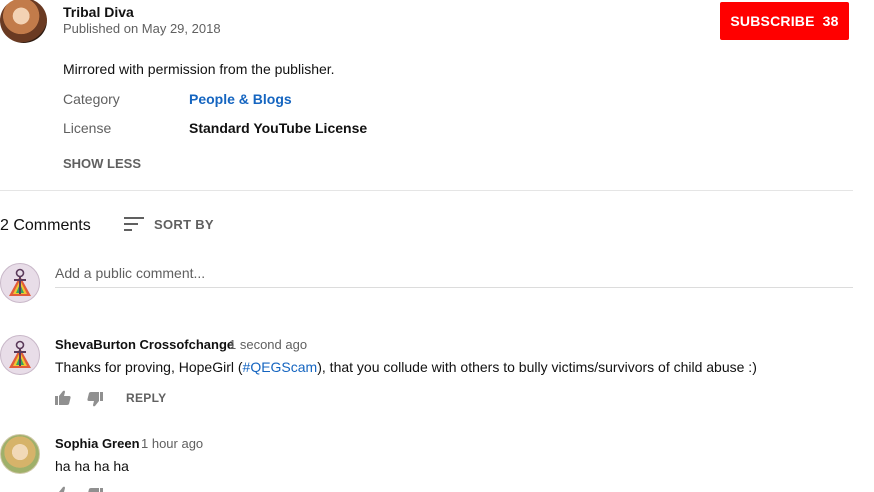 The image size is (874, 492). I want to click on comment-author: Sophia Green, so click(97, 443).